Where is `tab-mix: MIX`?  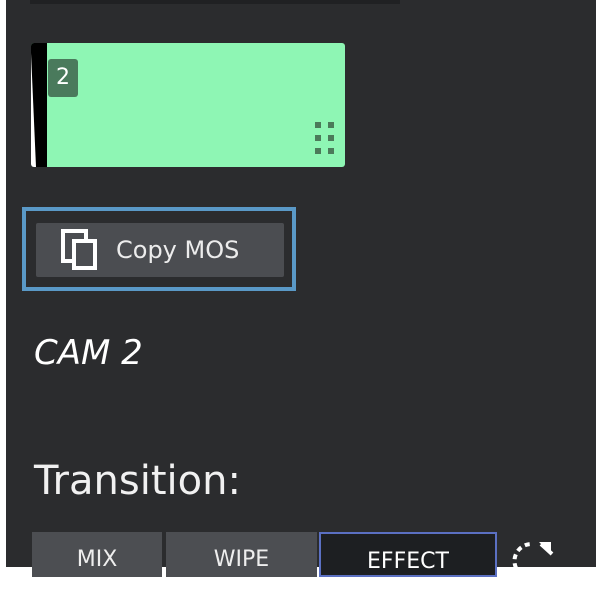
tab-mix: MIX is located at coordinates (97, 554).